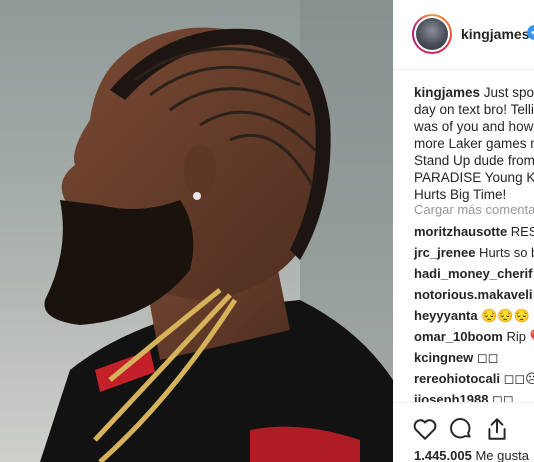 The width and height of the screenshot is (534, 462). What do you see at coordinates (443, 455) in the screenshot?
I see `likes-number: 1.445.005` at bounding box center [443, 455].